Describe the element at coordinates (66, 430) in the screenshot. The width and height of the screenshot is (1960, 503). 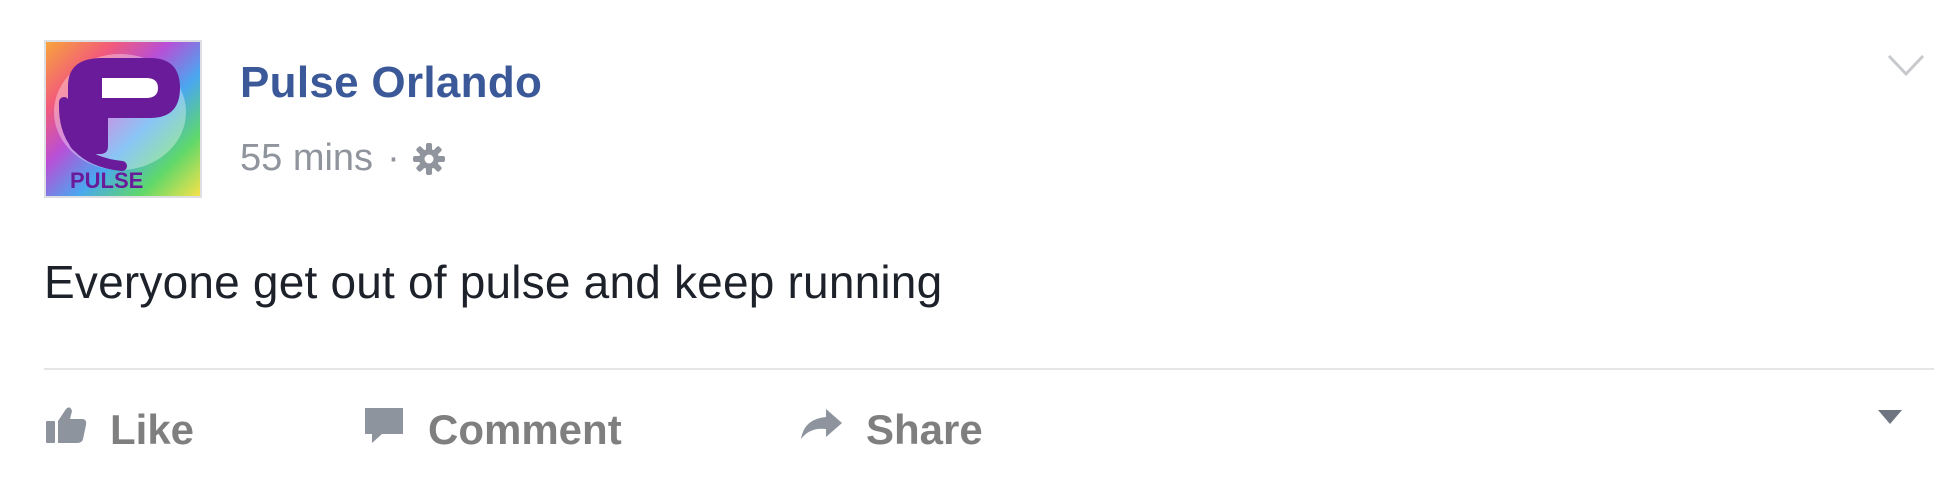
I see `thumbs-up-icon` at that location.